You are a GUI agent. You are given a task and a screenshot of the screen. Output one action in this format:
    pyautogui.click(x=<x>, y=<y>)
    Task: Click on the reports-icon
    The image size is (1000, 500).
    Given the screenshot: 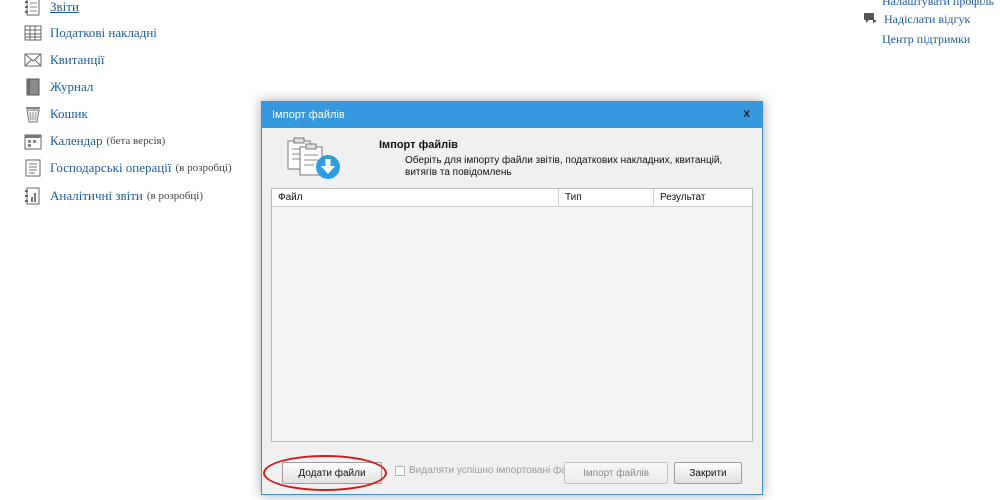 What is the action you would take?
    pyautogui.click(x=32, y=8)
    